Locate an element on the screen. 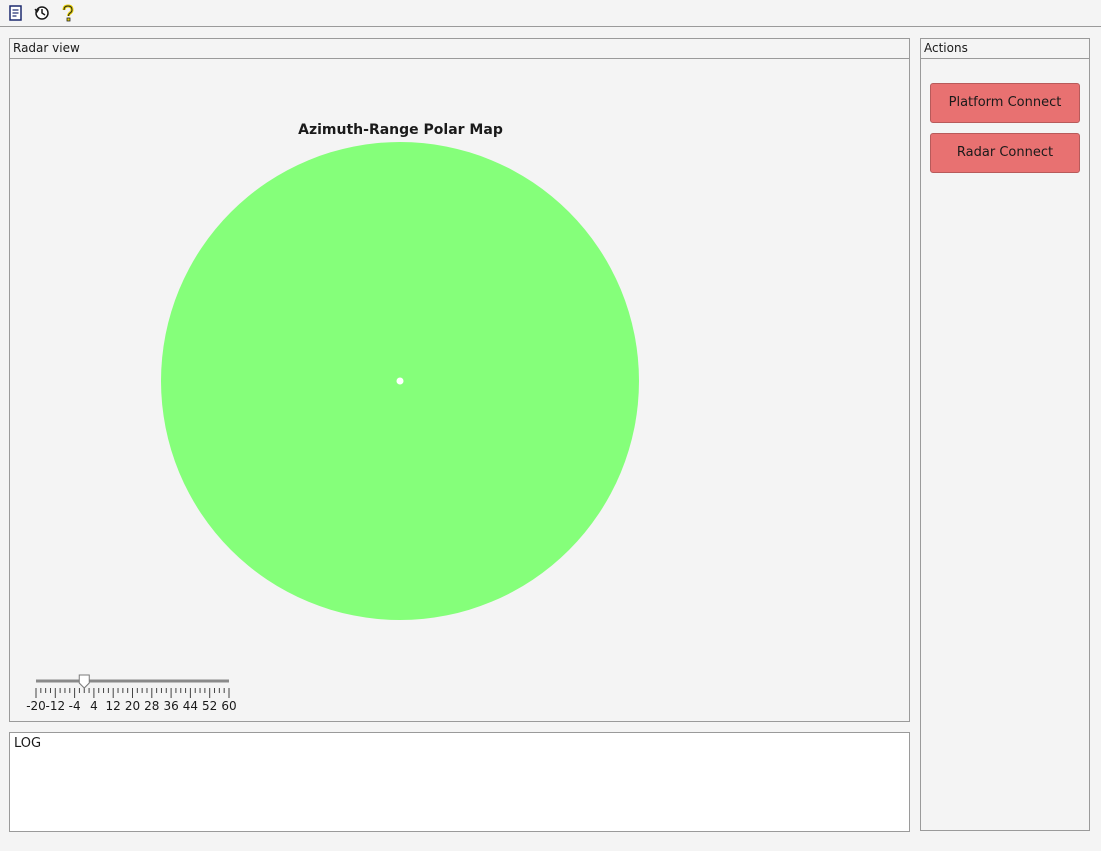 The width and height of the screenshot is (1101, 851). platform-connect-button: Platform Connect is located at coordinates (1005, 103).